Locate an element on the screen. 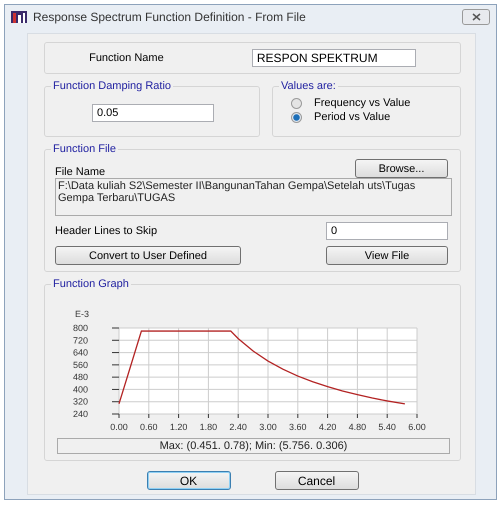  tick-label: 3.60 is located at coordinates (298, 427).